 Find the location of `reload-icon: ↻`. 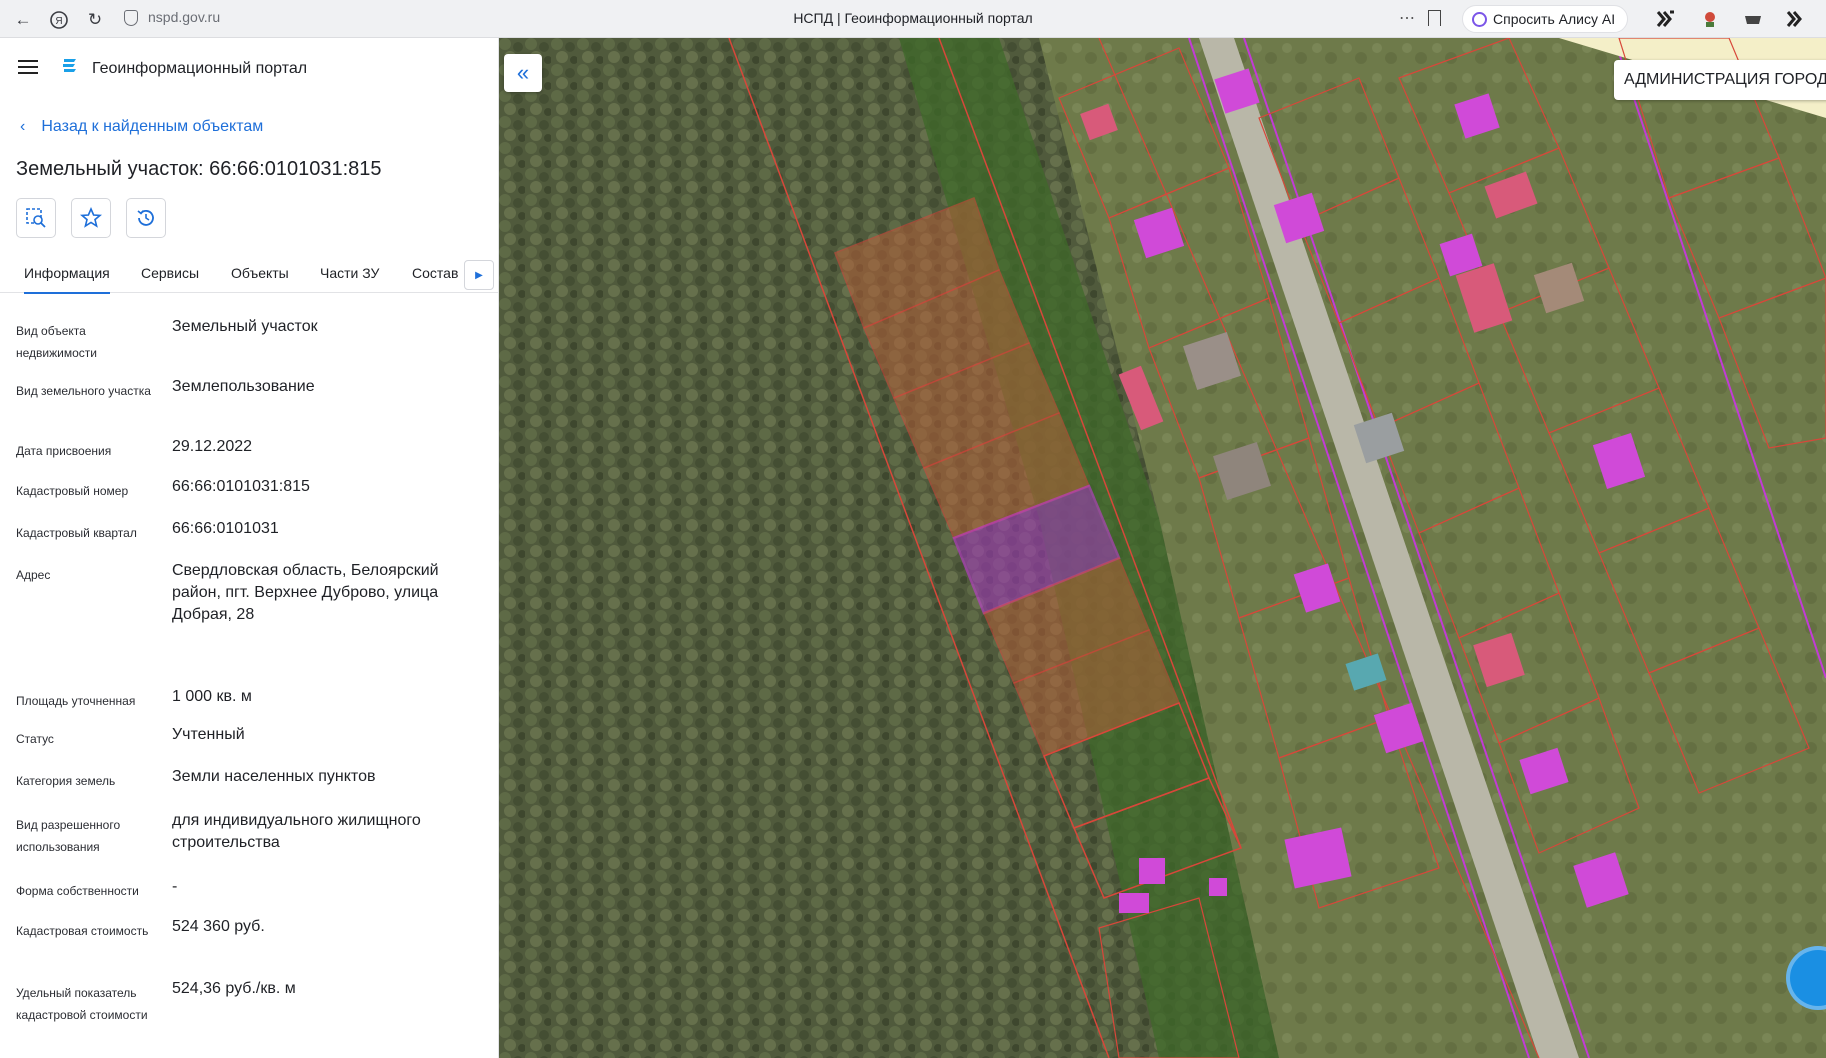

reload-icon: ↻ is located at coordinates (95, 20).